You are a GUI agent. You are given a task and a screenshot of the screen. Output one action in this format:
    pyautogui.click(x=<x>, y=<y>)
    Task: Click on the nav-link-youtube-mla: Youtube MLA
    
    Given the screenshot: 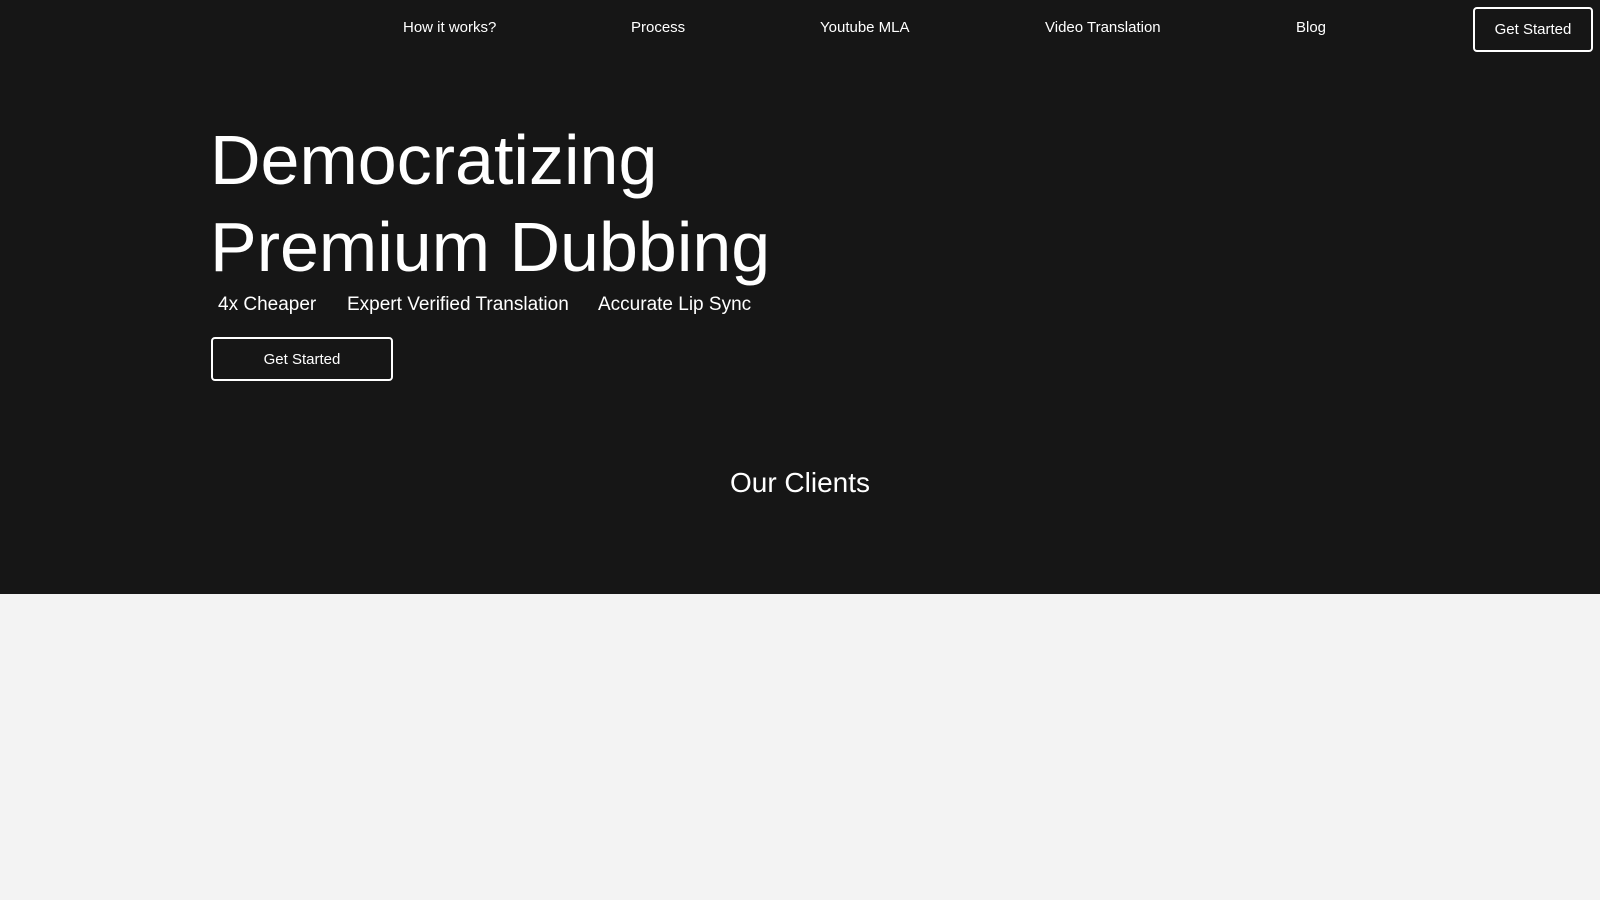 What is the action you would take?
    pyautogui.click(x=865, y=28)
    